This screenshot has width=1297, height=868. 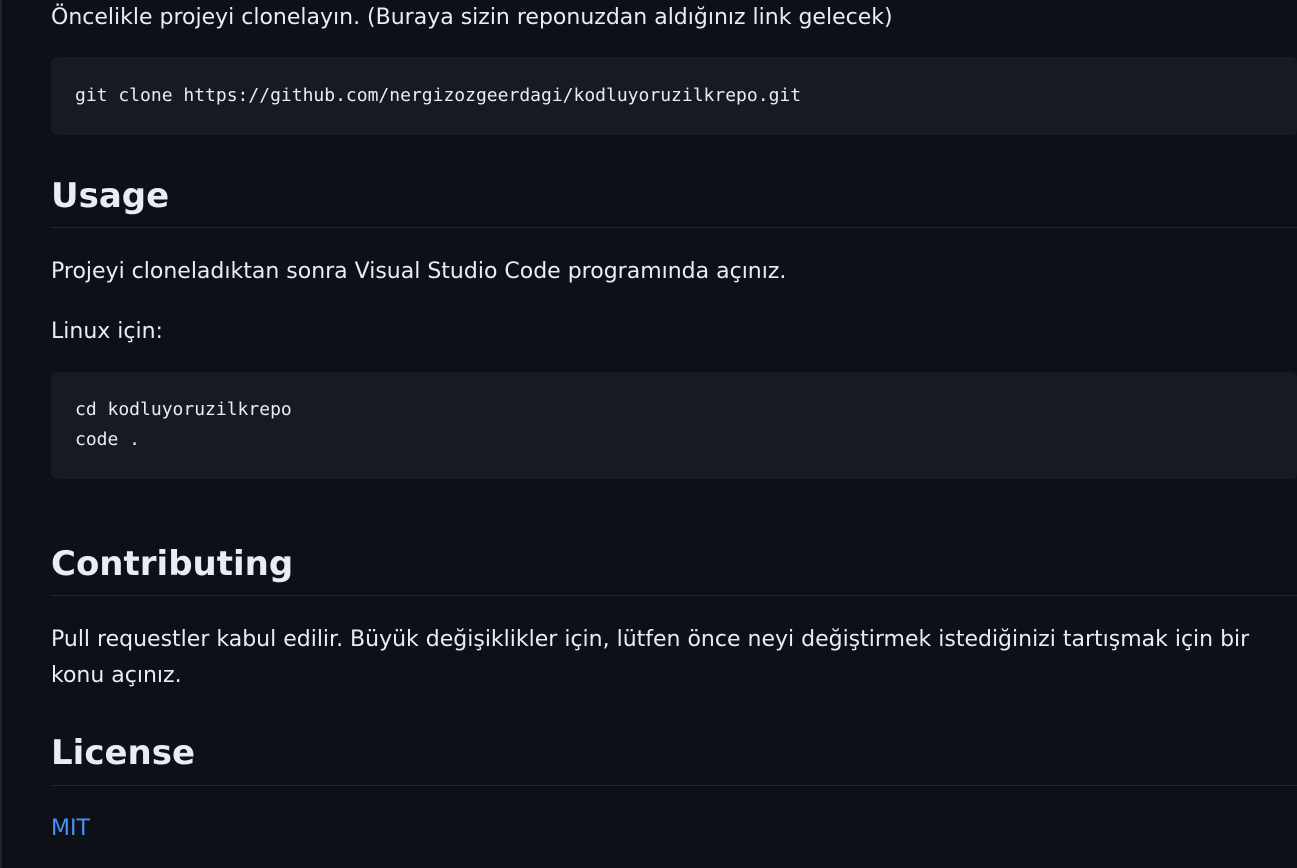 I want to click on linux-code-block: cd kodluyoruzilkrepo code ., so click(x=674, y=425).